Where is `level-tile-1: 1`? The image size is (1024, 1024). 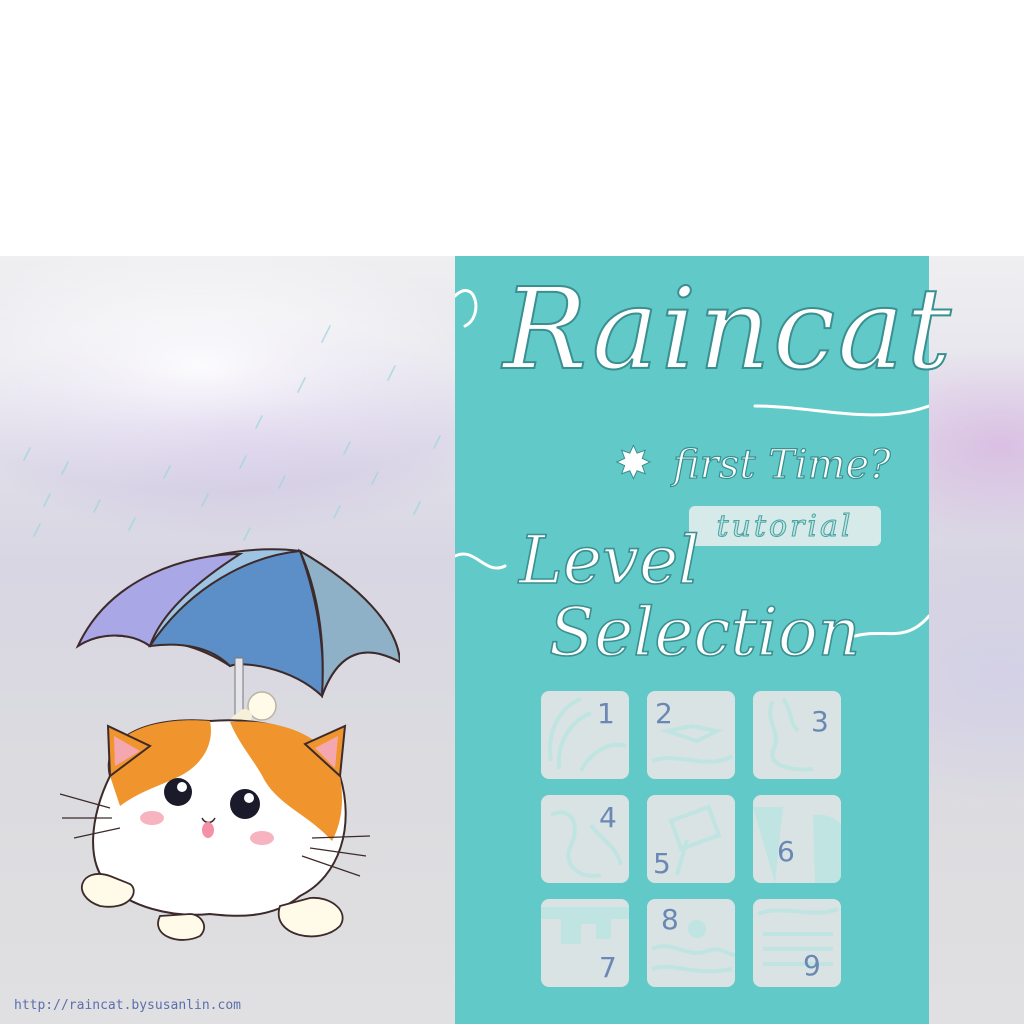
level-tile-1: 1 is located at coordinates (585, 735).